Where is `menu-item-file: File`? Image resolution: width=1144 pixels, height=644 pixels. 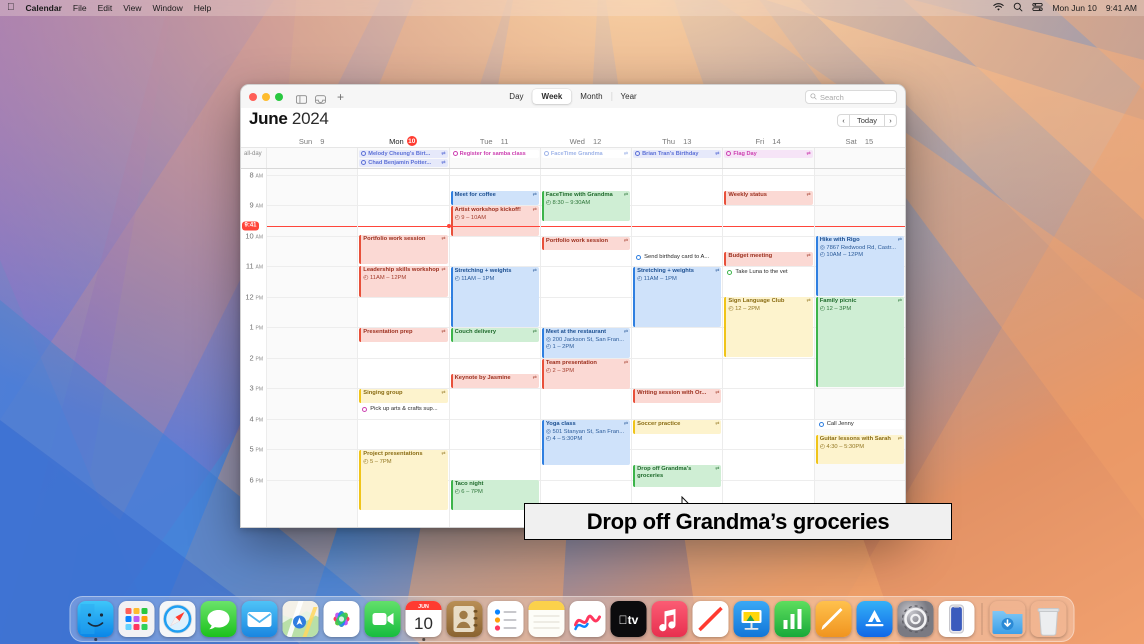
menu-item-file: File is located at coordinates (80, 8).